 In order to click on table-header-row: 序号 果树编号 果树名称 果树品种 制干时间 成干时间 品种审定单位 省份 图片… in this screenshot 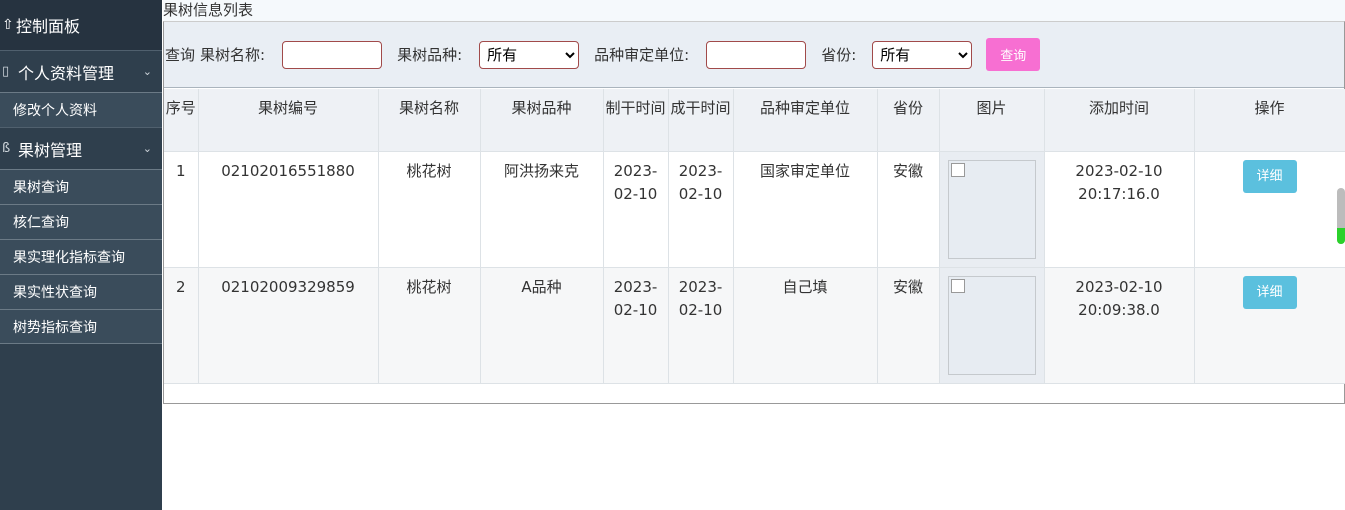, I will do `click(754, 120)`.